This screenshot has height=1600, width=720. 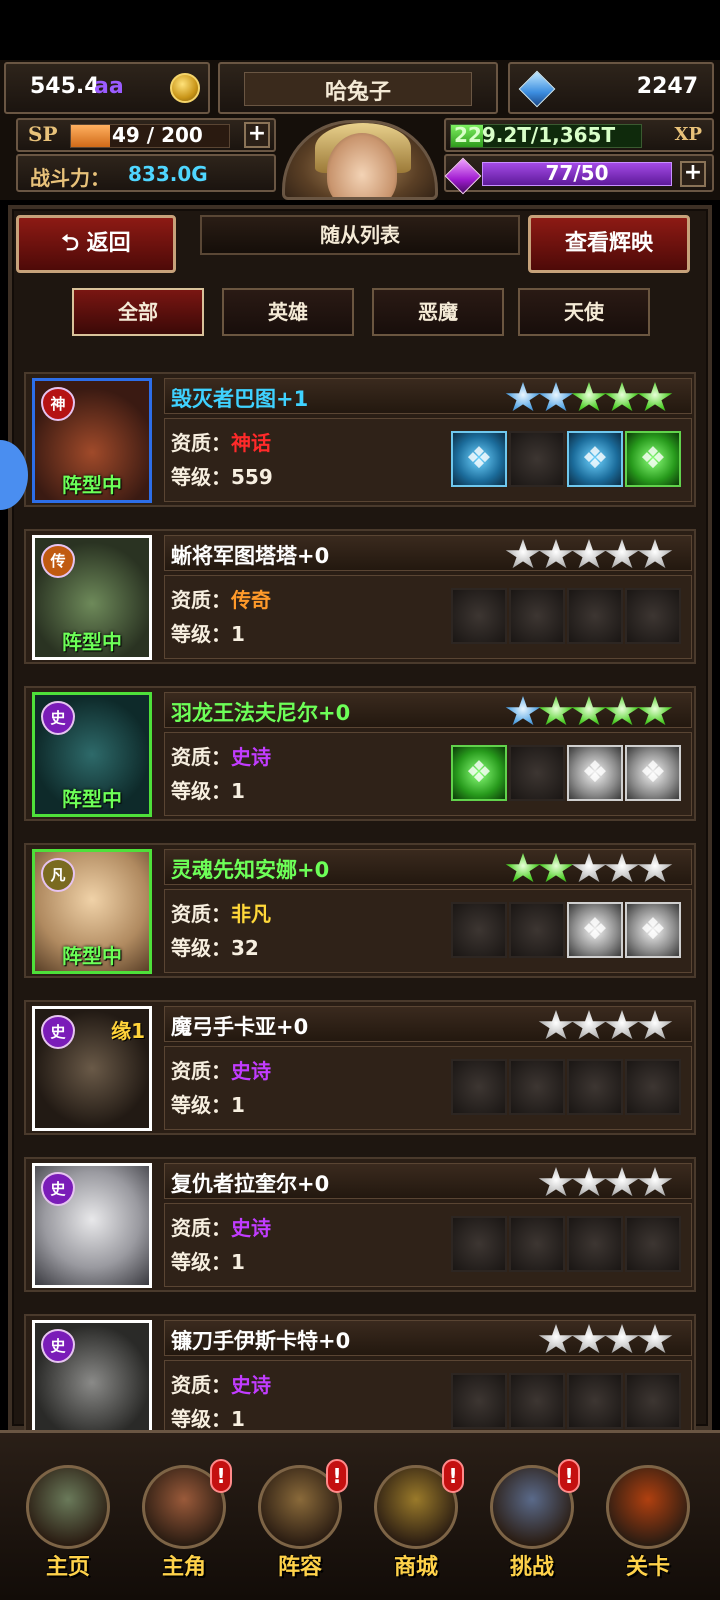 What do you see at coordinates (238, 1105) in the screenshot?
I see `level-value: 1` at bounding box center [238, 1105].